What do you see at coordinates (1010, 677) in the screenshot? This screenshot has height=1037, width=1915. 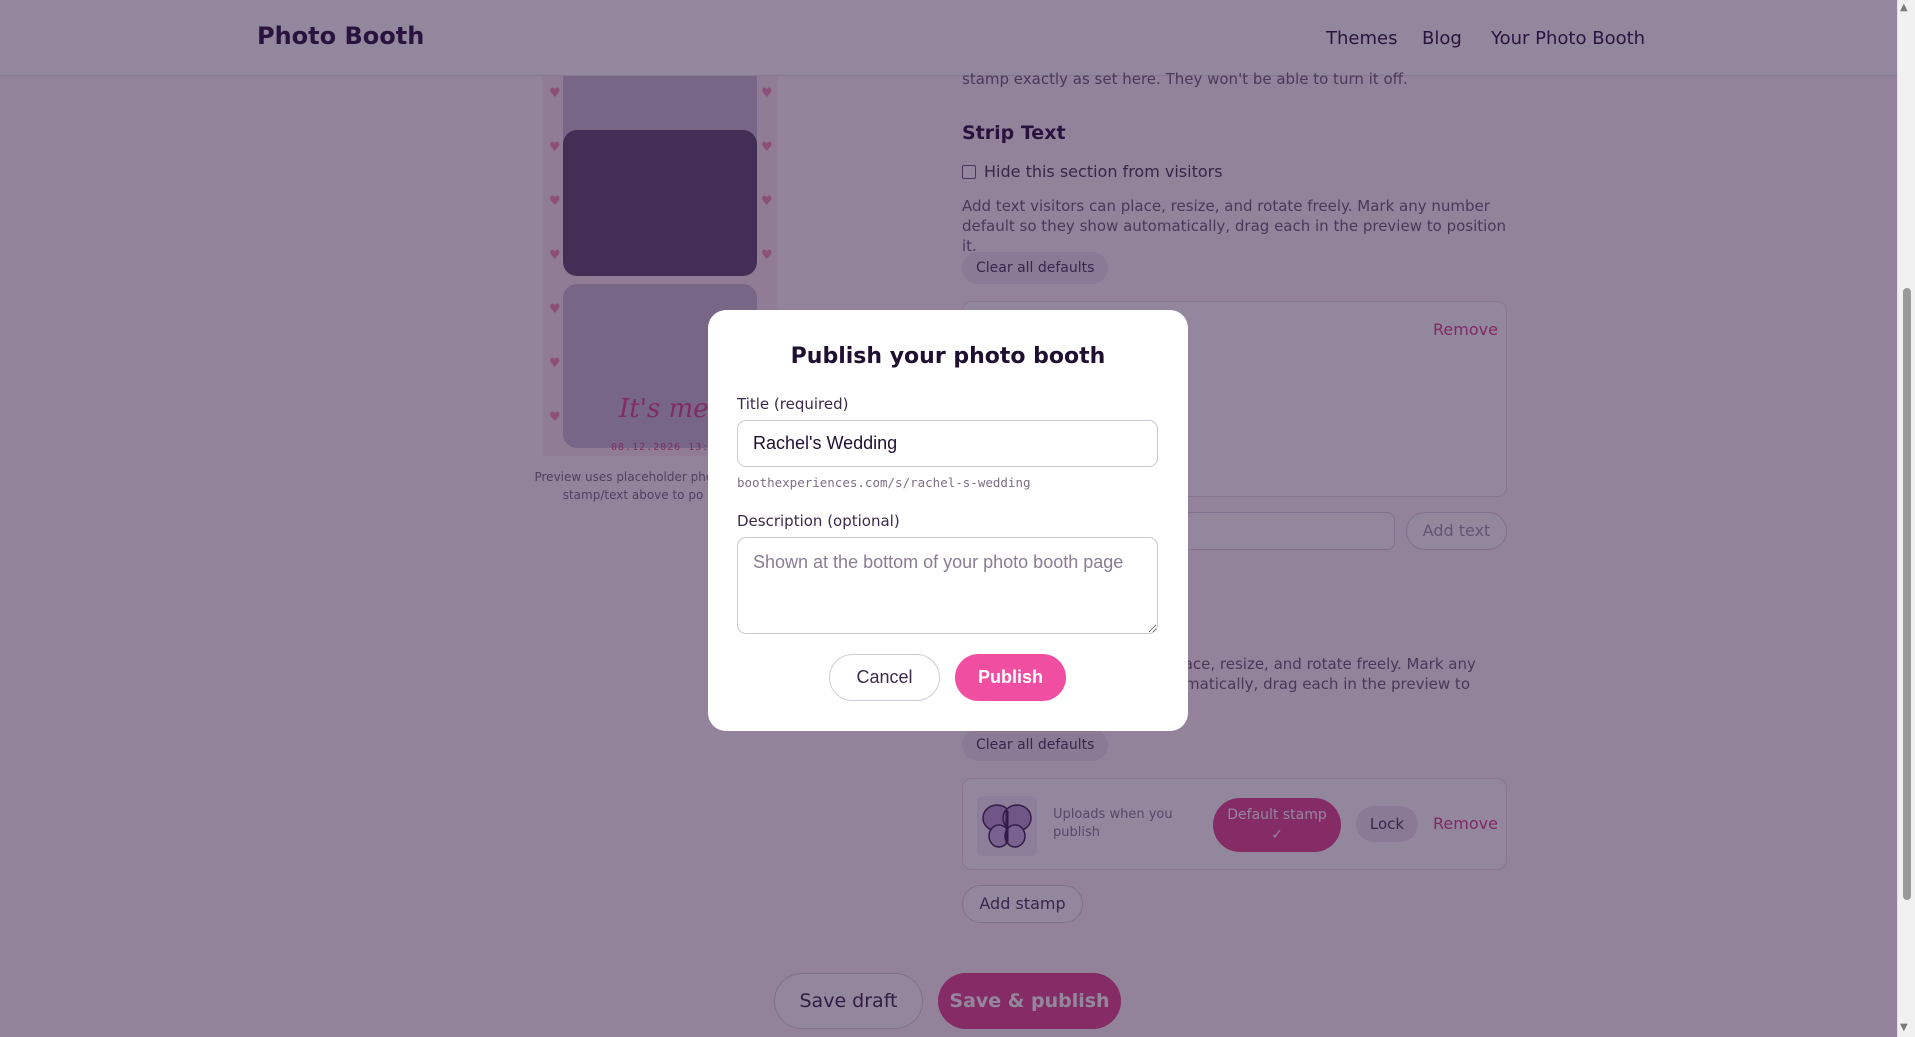 I see `publish-button: Publish` at bounding box center [1010, 677].